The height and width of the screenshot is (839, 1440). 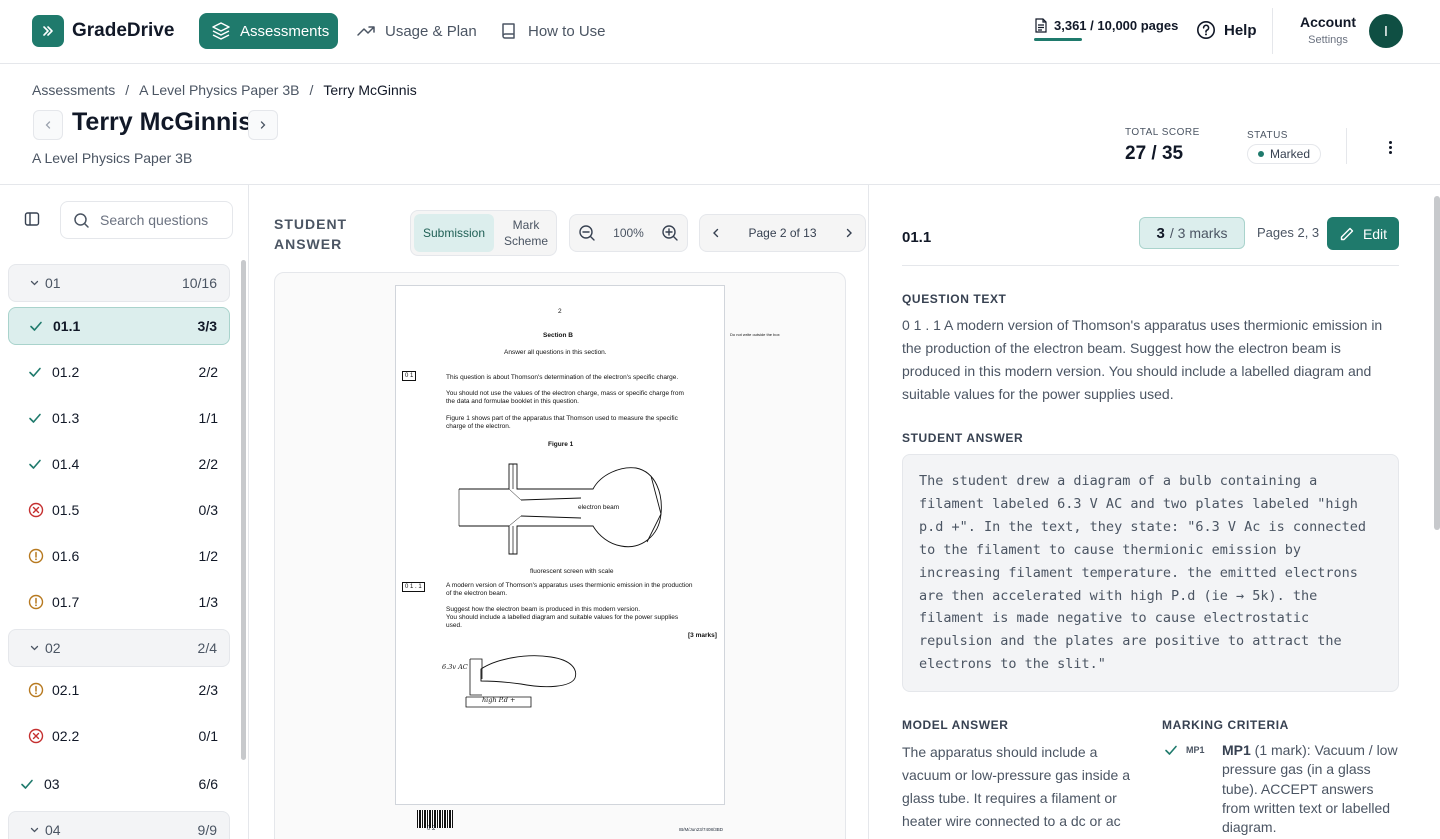 What do you see at coordinates (73, 90) in the screenshot?
I see `breadcrumb-assessments: Assessments` at bounding box center [73, 90].